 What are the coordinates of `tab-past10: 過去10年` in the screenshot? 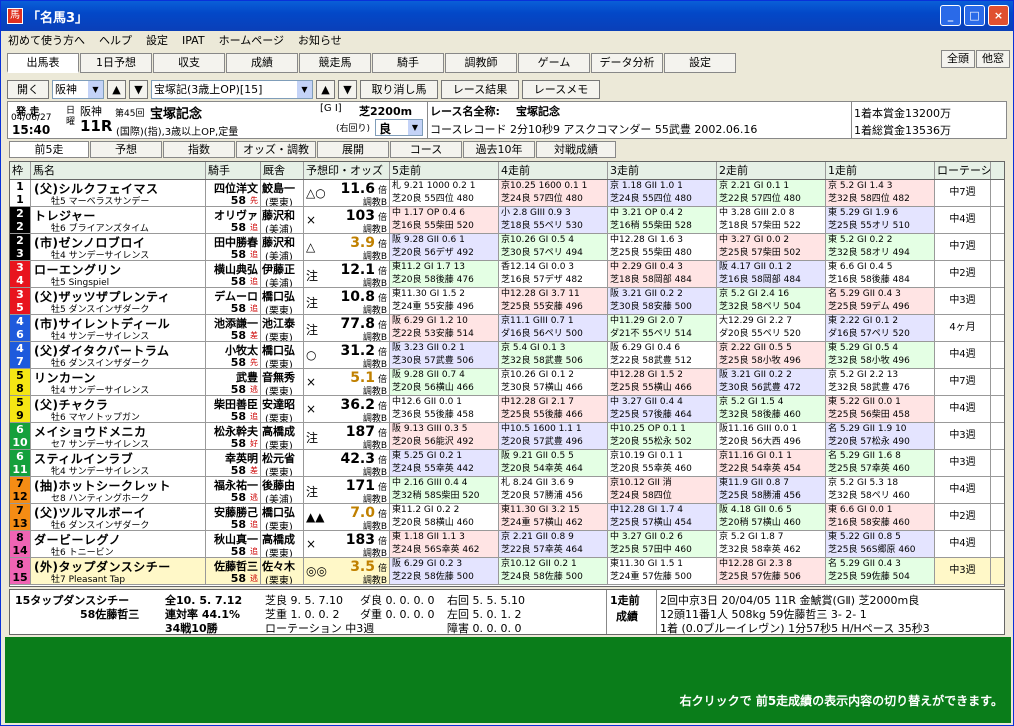 It's located at (499, 149).